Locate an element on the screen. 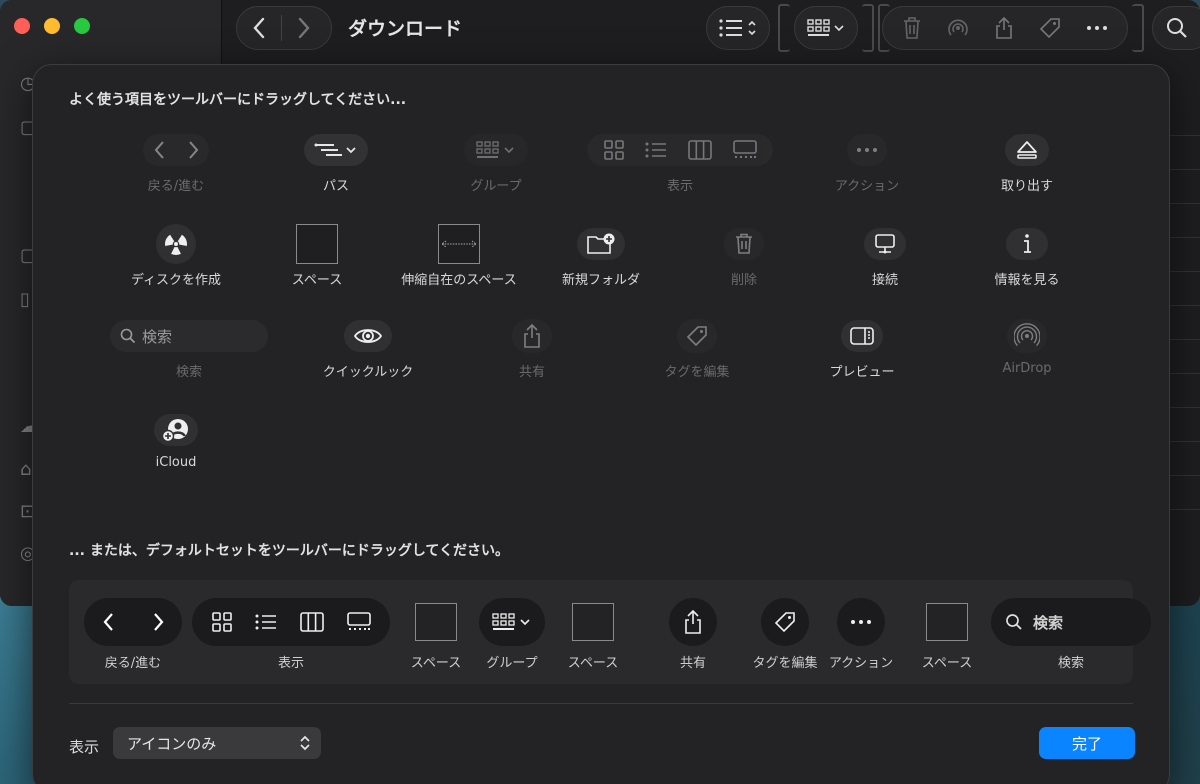  palette-item-burn-disc: ディスクを作成 is located at coordinates (176, 255).